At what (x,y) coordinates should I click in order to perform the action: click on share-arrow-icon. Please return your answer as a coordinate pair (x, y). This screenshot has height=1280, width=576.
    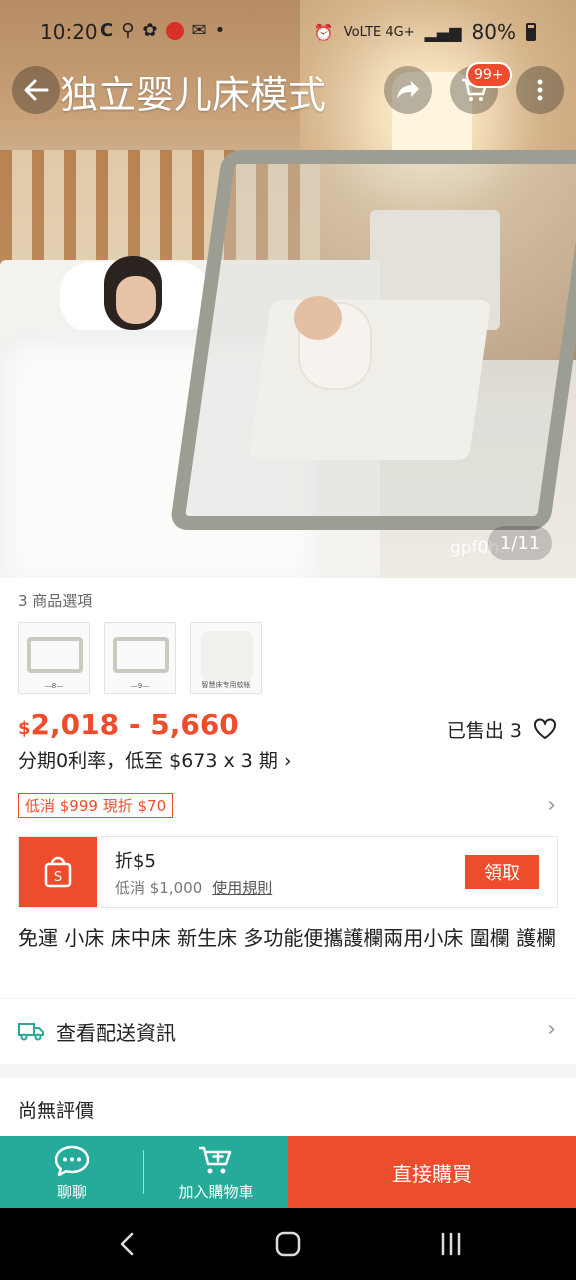
    Looking at the image, I should click on (408, 90).